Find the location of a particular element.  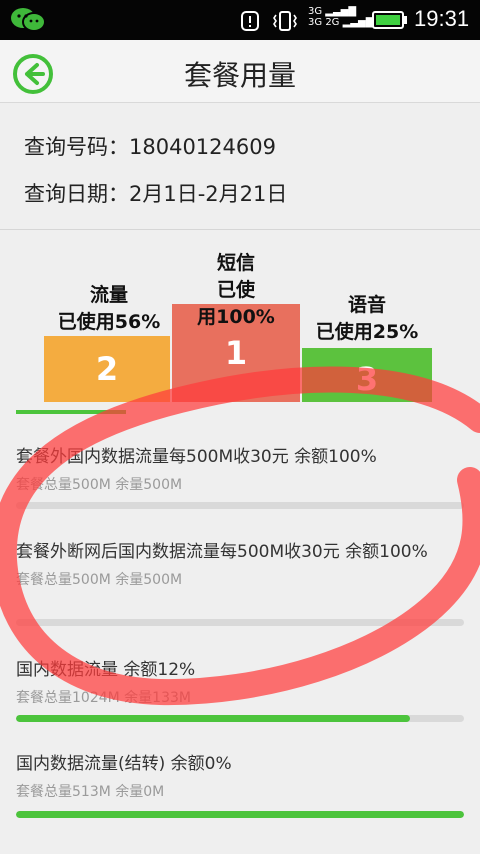

clock: 19:31 is located at coordinates (442, 18).